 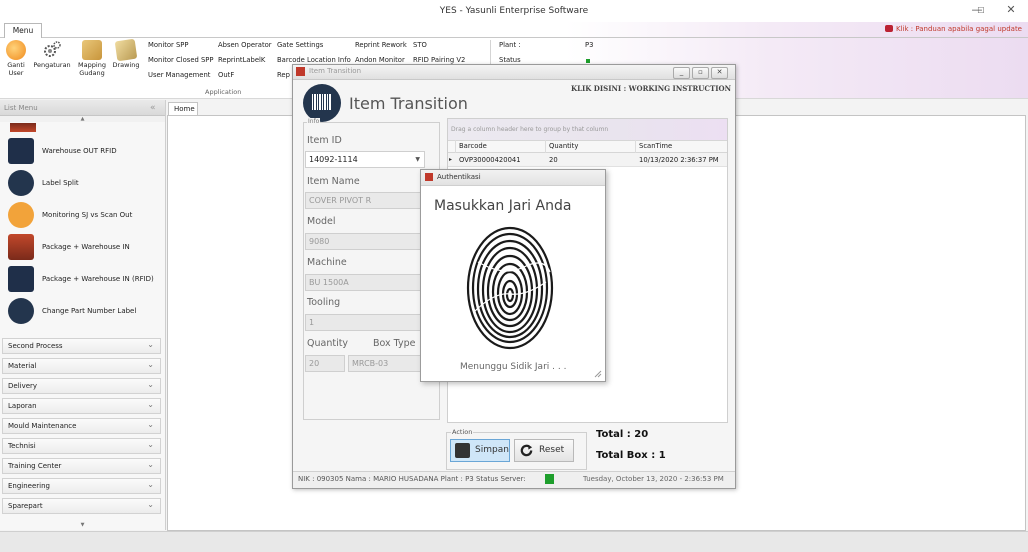 What do you see at coordinates (622, 434) in the screenshot?
I see `total-quantity: Total : 20` at bounding box center [622, 434].